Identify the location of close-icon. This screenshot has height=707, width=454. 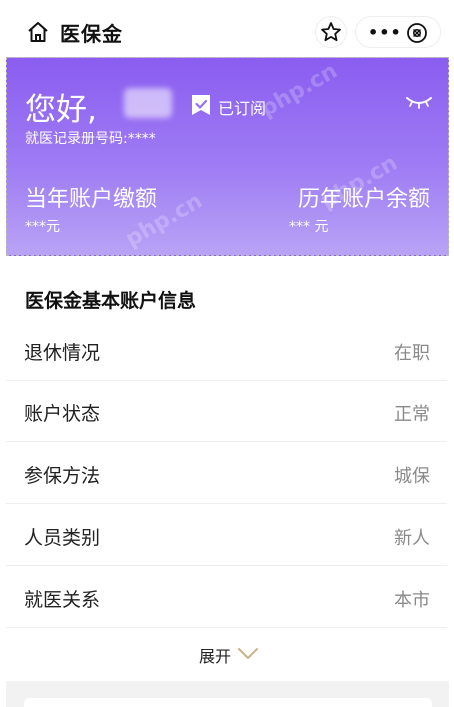
(417, 33).